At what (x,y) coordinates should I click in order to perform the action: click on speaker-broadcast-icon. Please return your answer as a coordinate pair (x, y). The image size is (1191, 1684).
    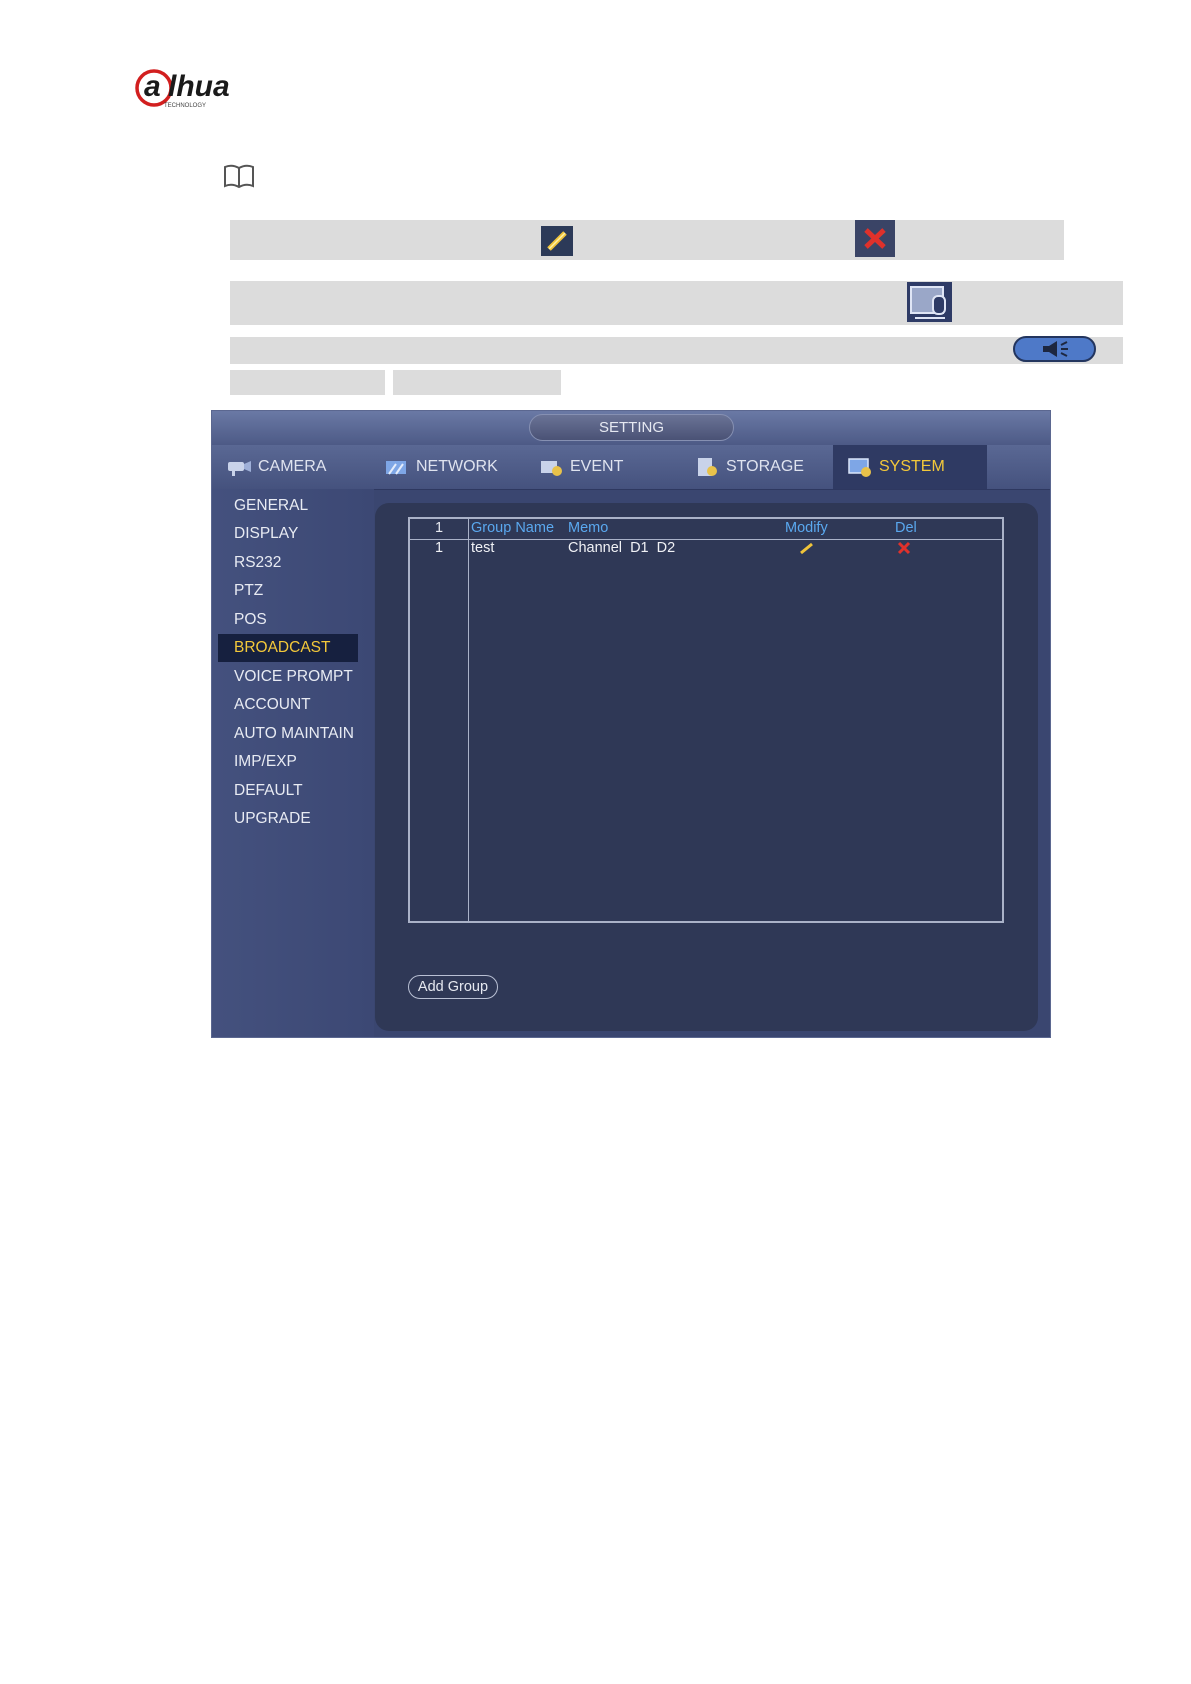
    Looking at the image, I should click on (1054, 349).